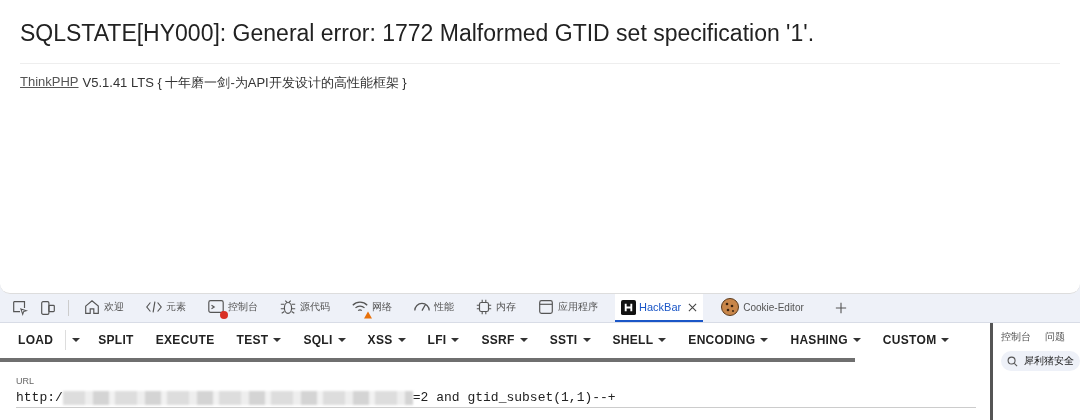 The height and width of the screenshot is (420, 1080). I want to click on url-input-field: http:/ =2 and gtid_subset(1,1)--+, so click(496, 399).